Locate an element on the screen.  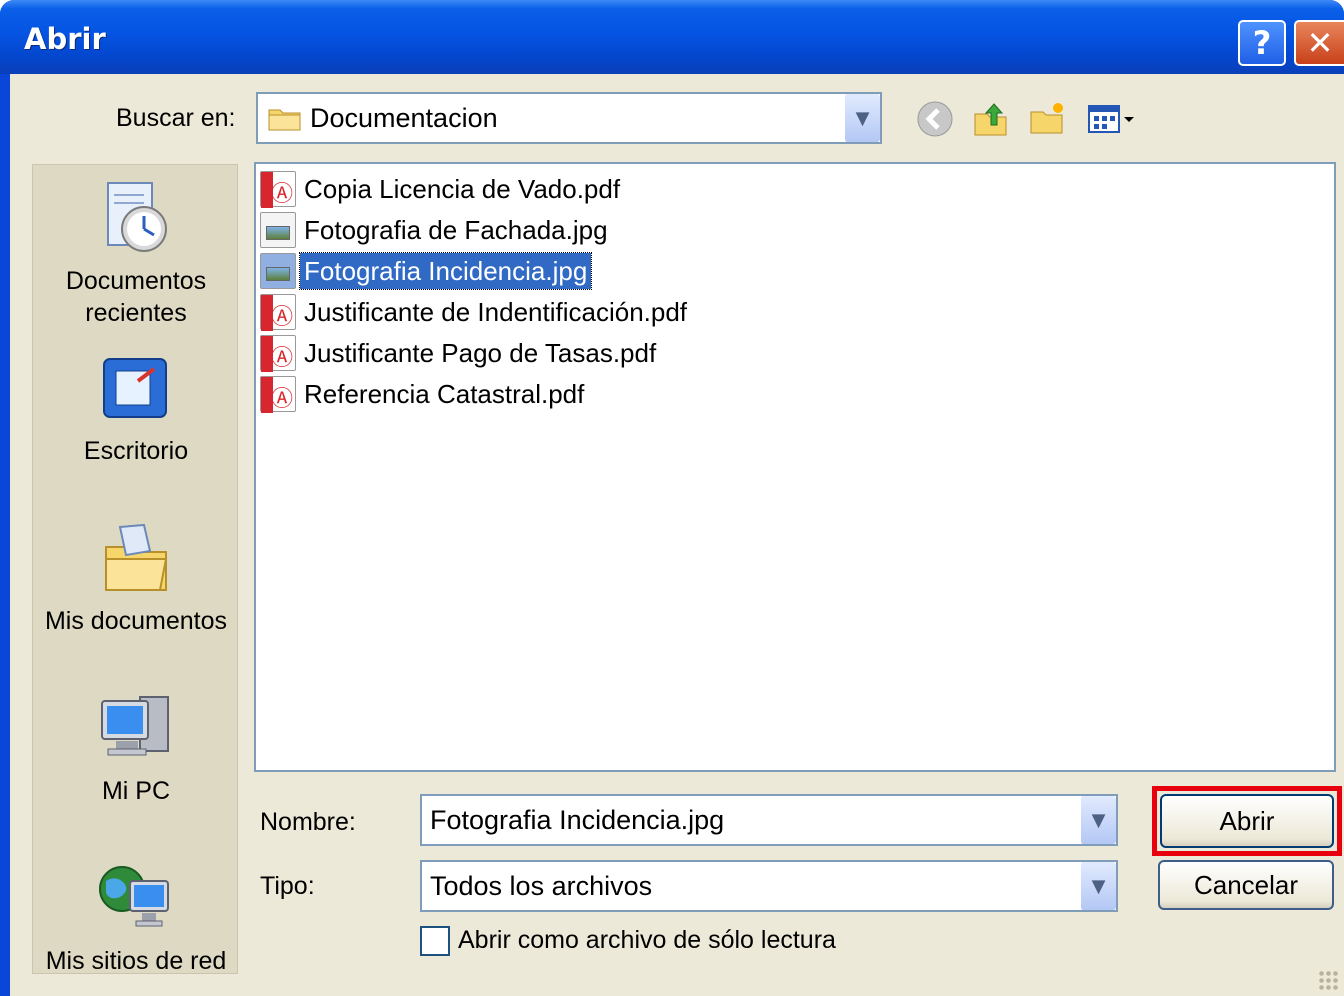
list-item-selected: Fotografia Incidencia.jpg is located at coordinates (426, 271).